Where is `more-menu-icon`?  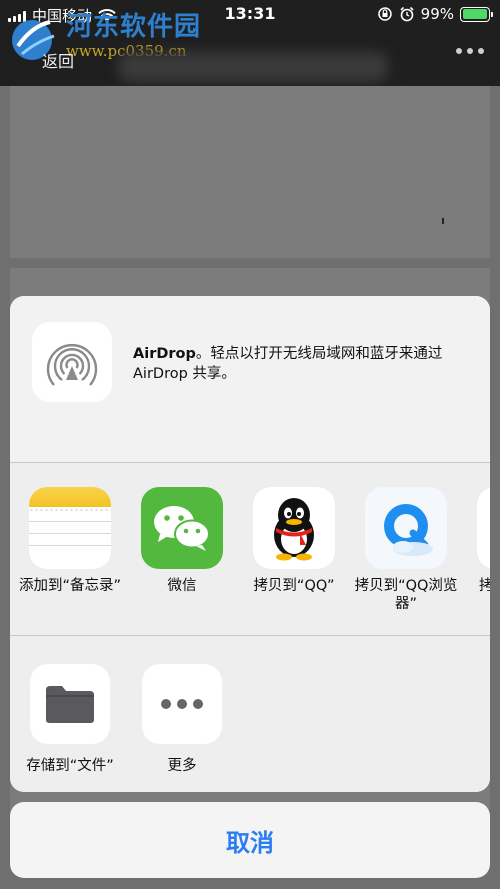
more-menu-icon is located at coordinates (470, 51).